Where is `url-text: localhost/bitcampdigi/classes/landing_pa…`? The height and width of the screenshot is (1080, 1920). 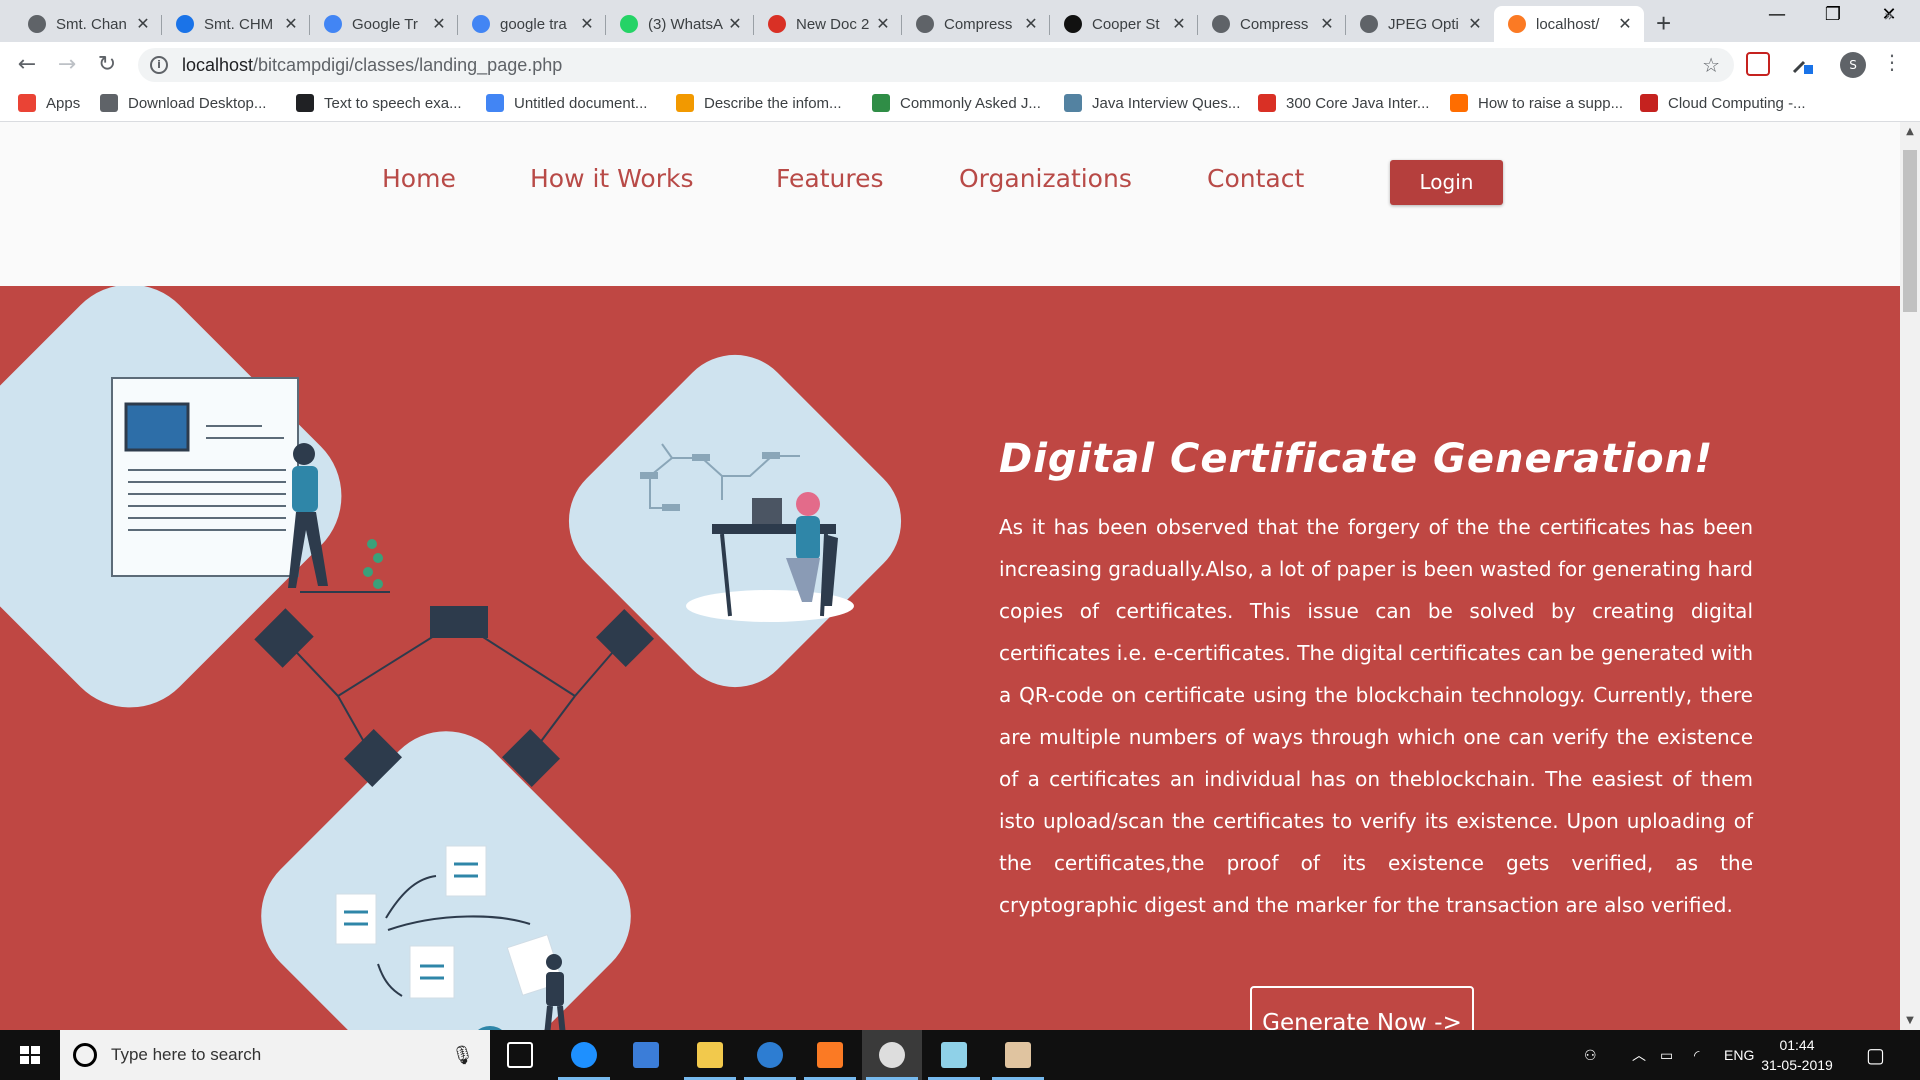
url-text: localhost/bitcampdigi/classes/landing_pa… is located at coordinates (372, 65).